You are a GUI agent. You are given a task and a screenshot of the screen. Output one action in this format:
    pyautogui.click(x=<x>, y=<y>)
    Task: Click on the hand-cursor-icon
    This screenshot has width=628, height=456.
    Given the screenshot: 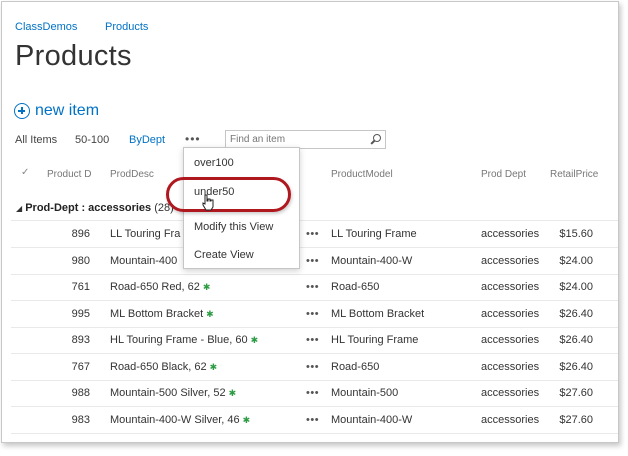 What is the action you would take?
    pyautogui.click(x=208, y=202)
    